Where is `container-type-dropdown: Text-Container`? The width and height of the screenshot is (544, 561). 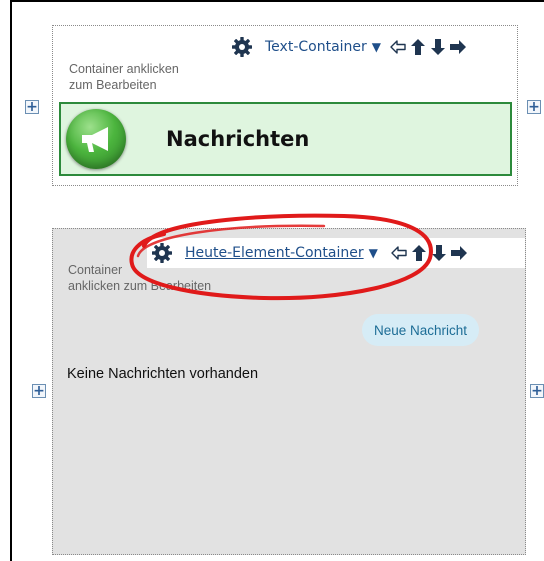
container-type-dropdown: Text-Container is located at coordinates (316, 47).